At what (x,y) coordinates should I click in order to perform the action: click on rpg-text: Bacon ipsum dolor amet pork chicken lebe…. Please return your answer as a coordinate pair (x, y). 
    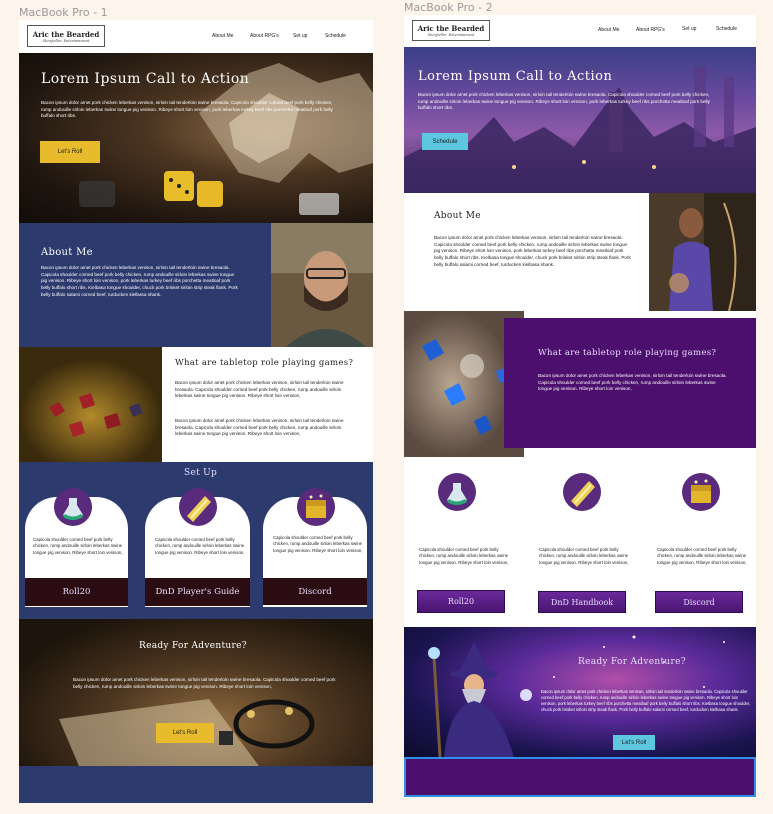
    Looking at the image, I should click on (632, 382).